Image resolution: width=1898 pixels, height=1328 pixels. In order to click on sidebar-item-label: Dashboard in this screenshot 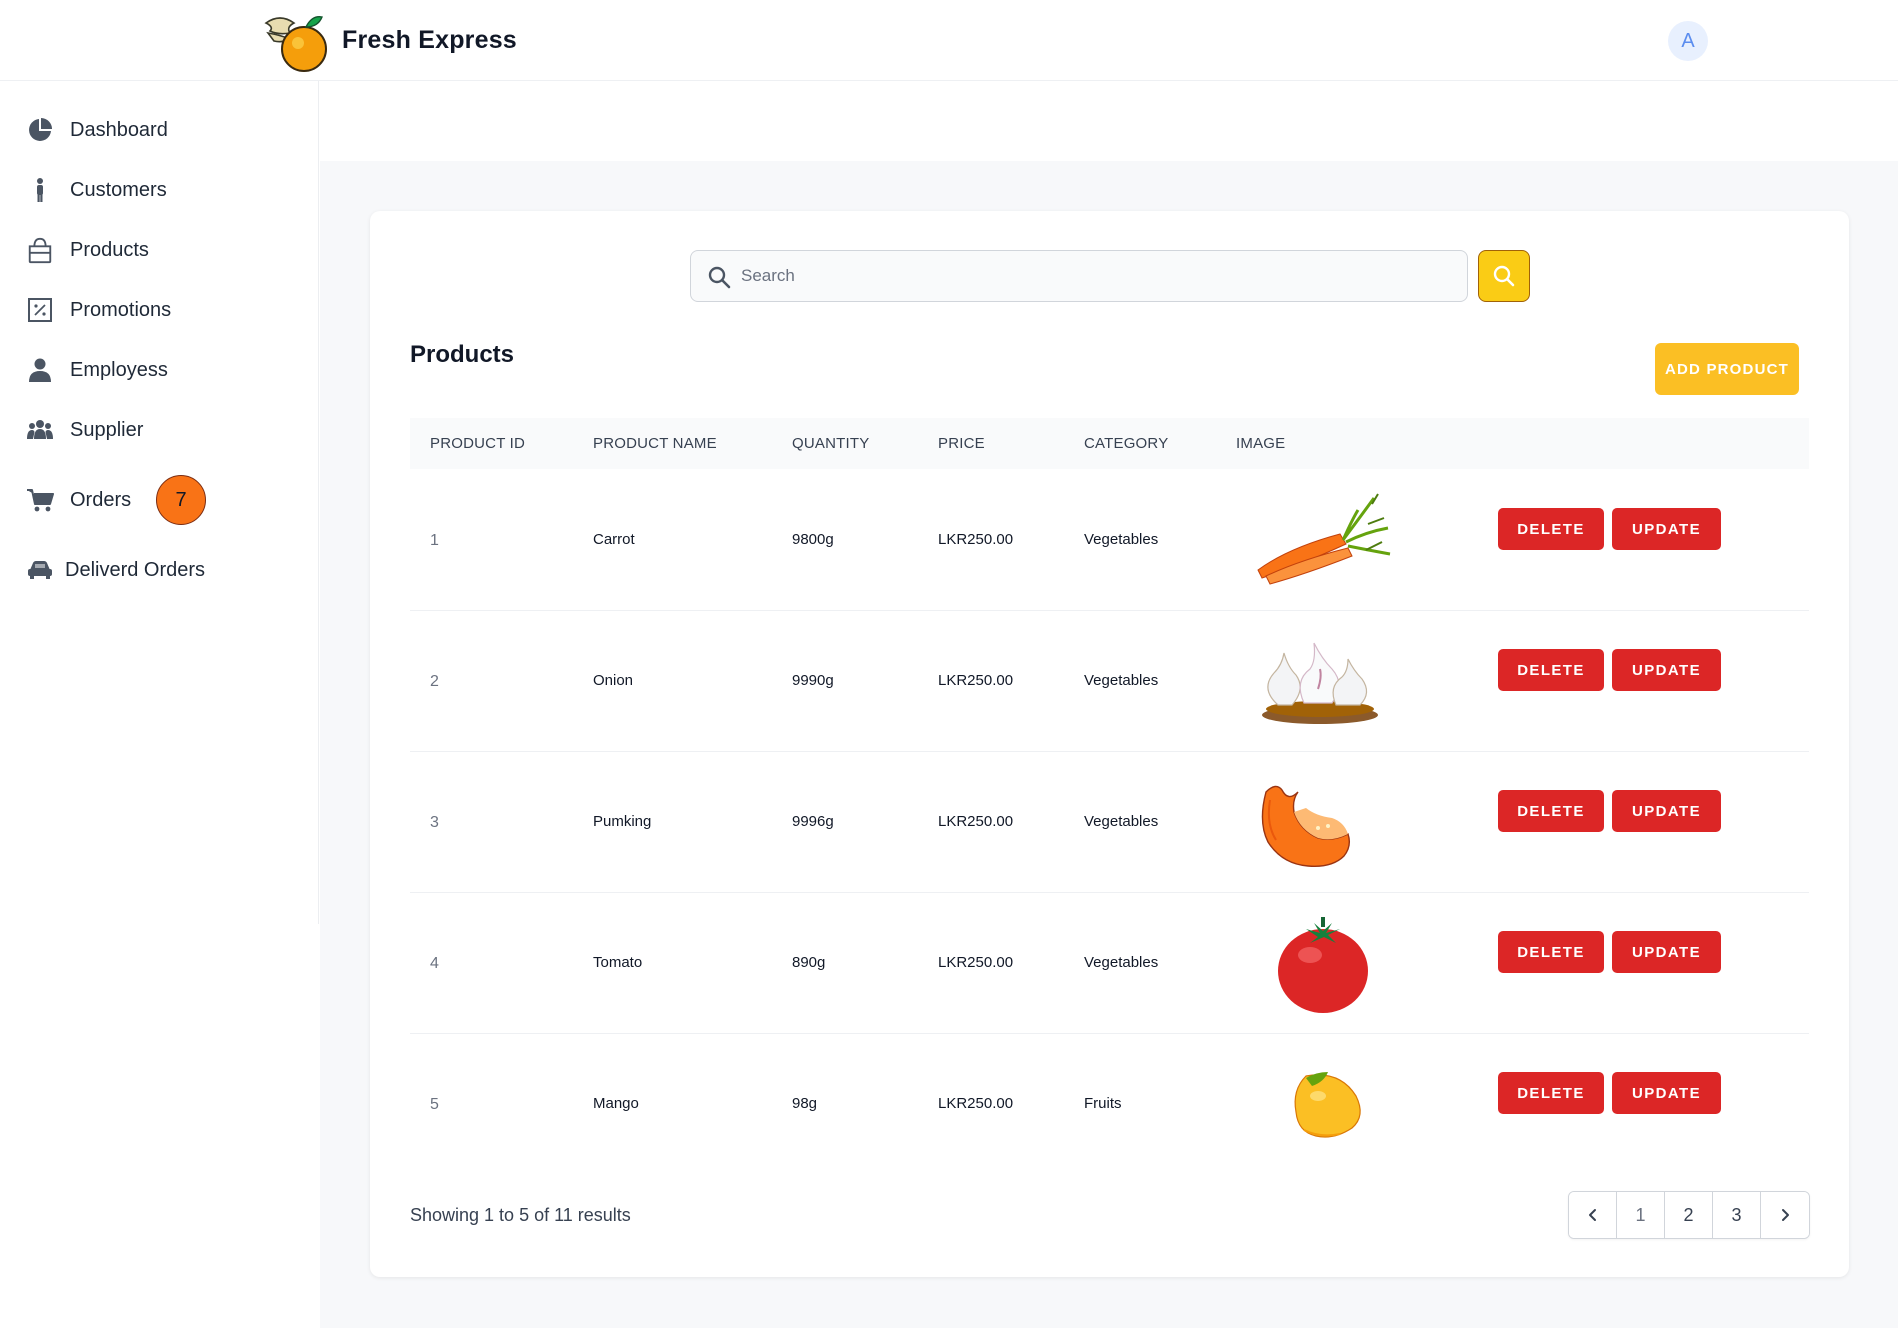, I will do `click(119, 129)`.